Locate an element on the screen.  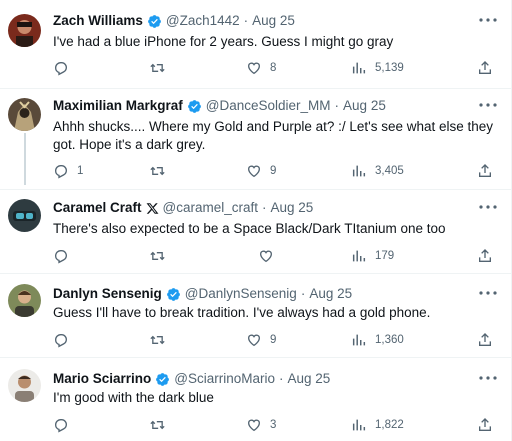
user-handle: @DanlynSensenig is located at coordinates (241, 294).